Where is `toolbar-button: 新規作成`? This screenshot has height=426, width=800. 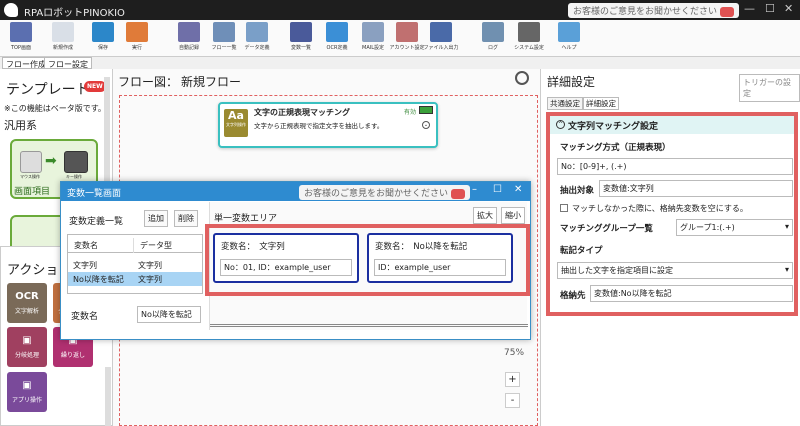 toolbar-button: 新規作成 is located at coordinates (63, 38).